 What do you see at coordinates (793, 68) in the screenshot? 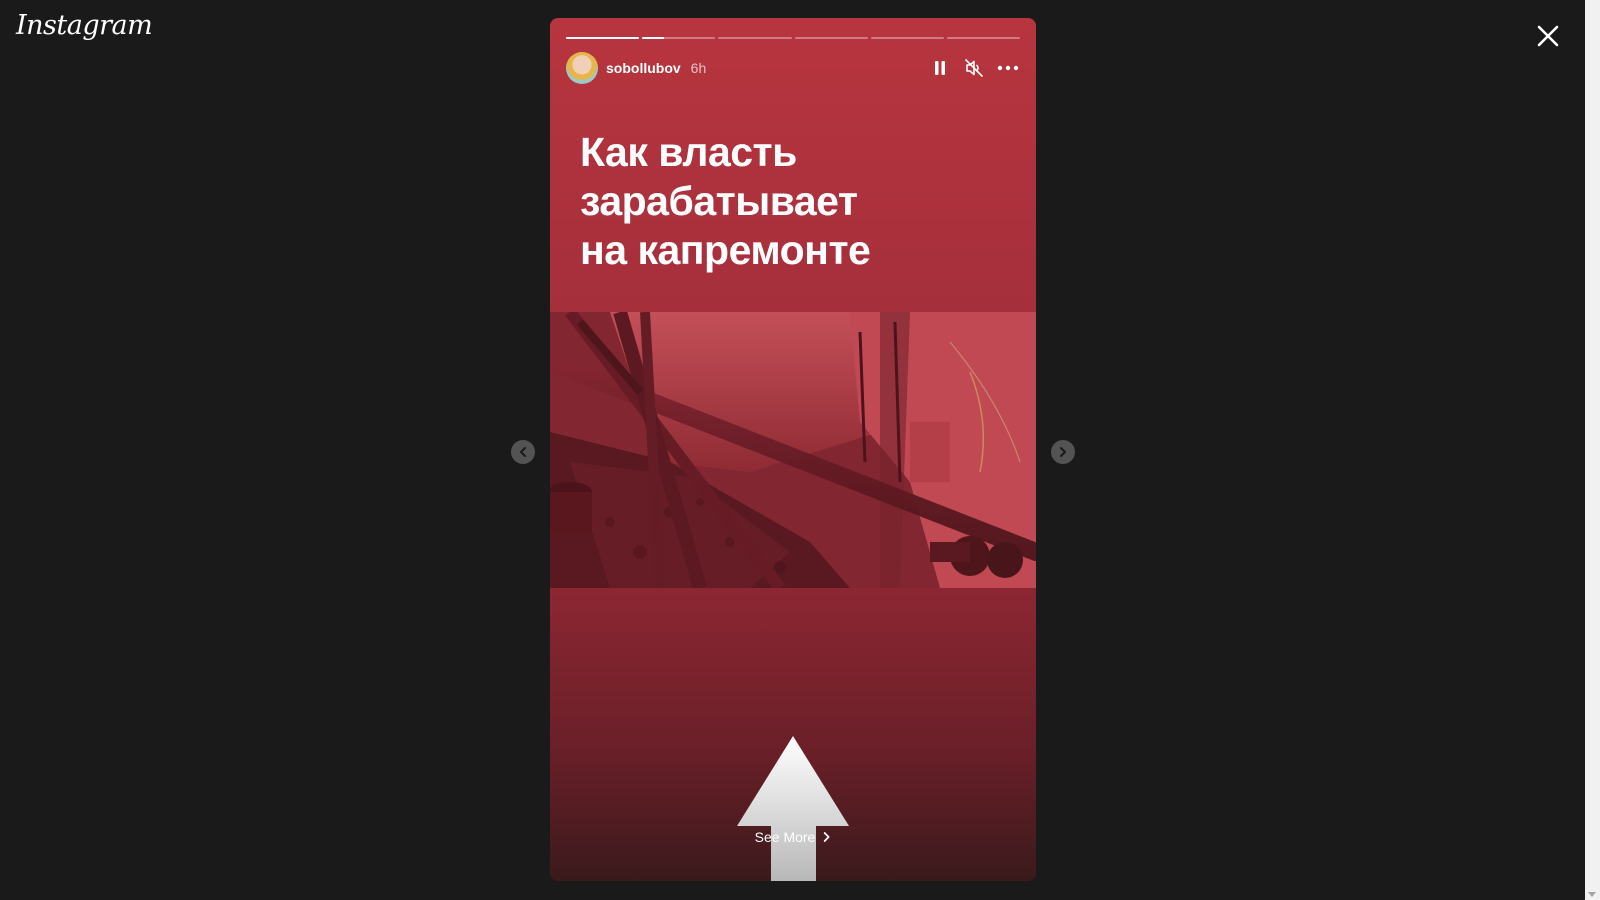
I see `story-header: sobollubov 6h` at bounding box center [793, 68].